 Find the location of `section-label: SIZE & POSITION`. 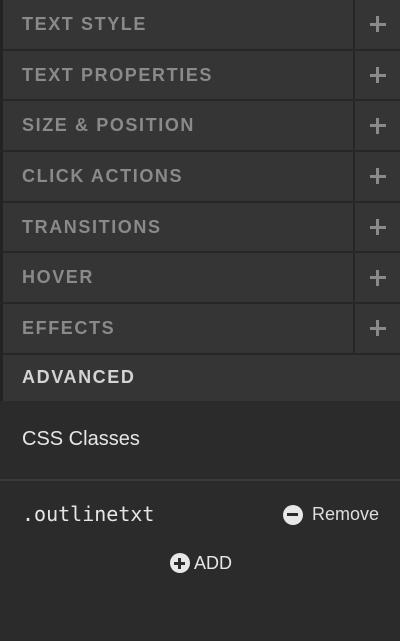

section-label: SIZE & POSITION is located at coordinates (109, 125).